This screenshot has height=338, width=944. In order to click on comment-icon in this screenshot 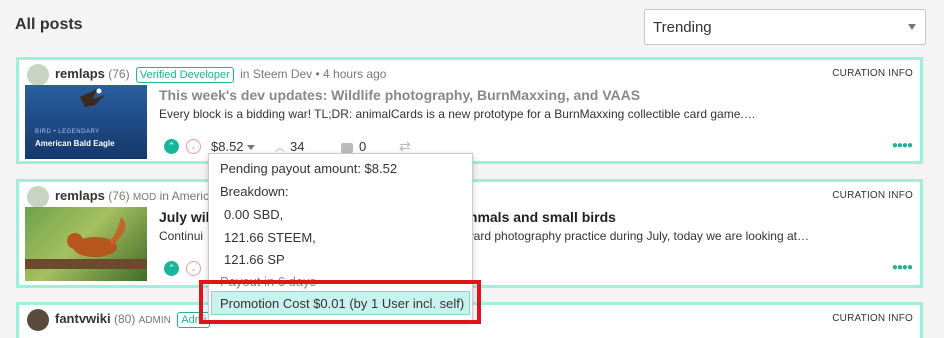, I will do `click(347, 147)`.